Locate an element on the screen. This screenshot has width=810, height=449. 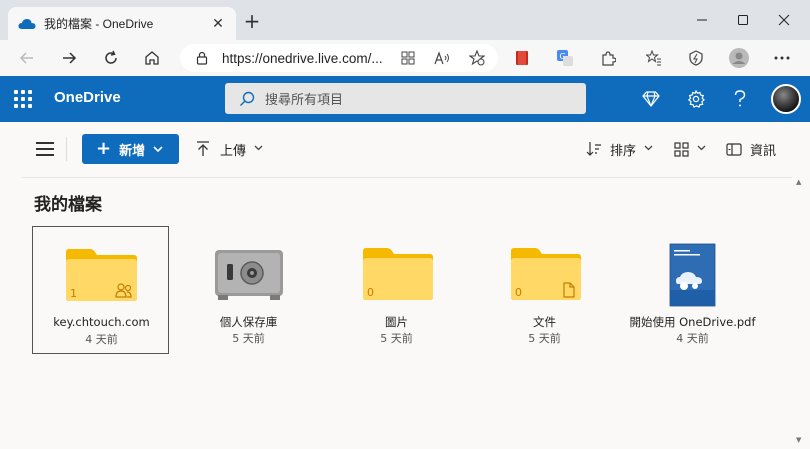
info-button: 資訊 is located at coordinates (751, 149).